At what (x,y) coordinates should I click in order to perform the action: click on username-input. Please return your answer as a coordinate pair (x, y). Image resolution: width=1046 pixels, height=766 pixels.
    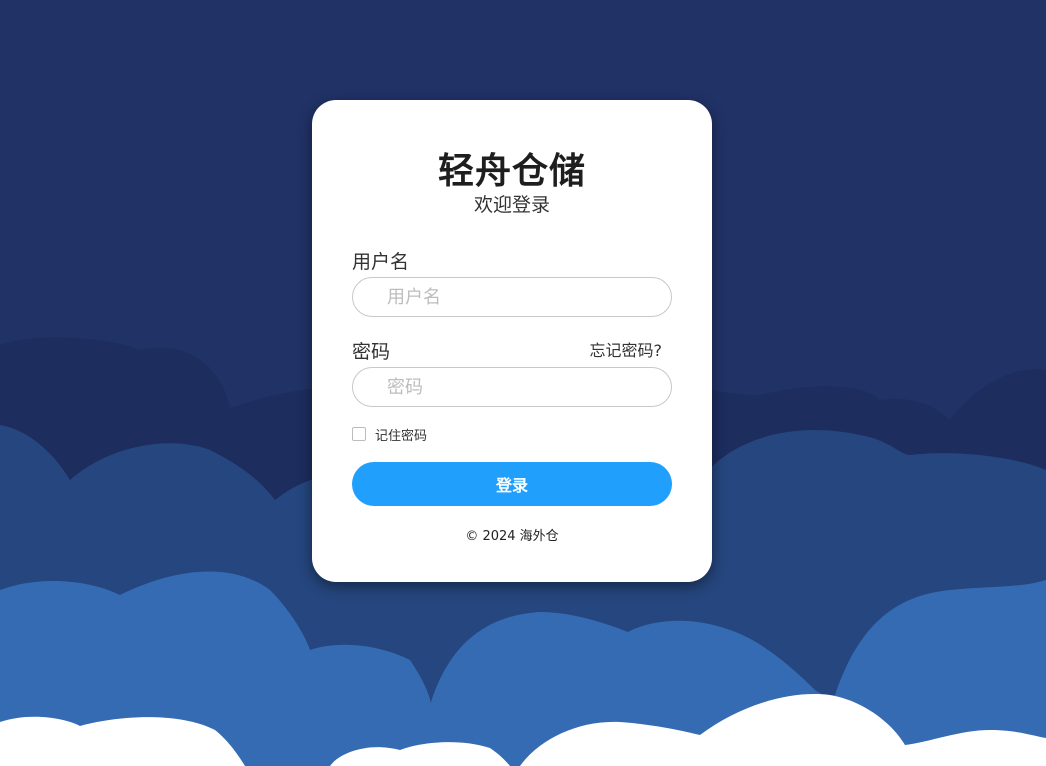
    Looking at the image, I should click on (512, 297).